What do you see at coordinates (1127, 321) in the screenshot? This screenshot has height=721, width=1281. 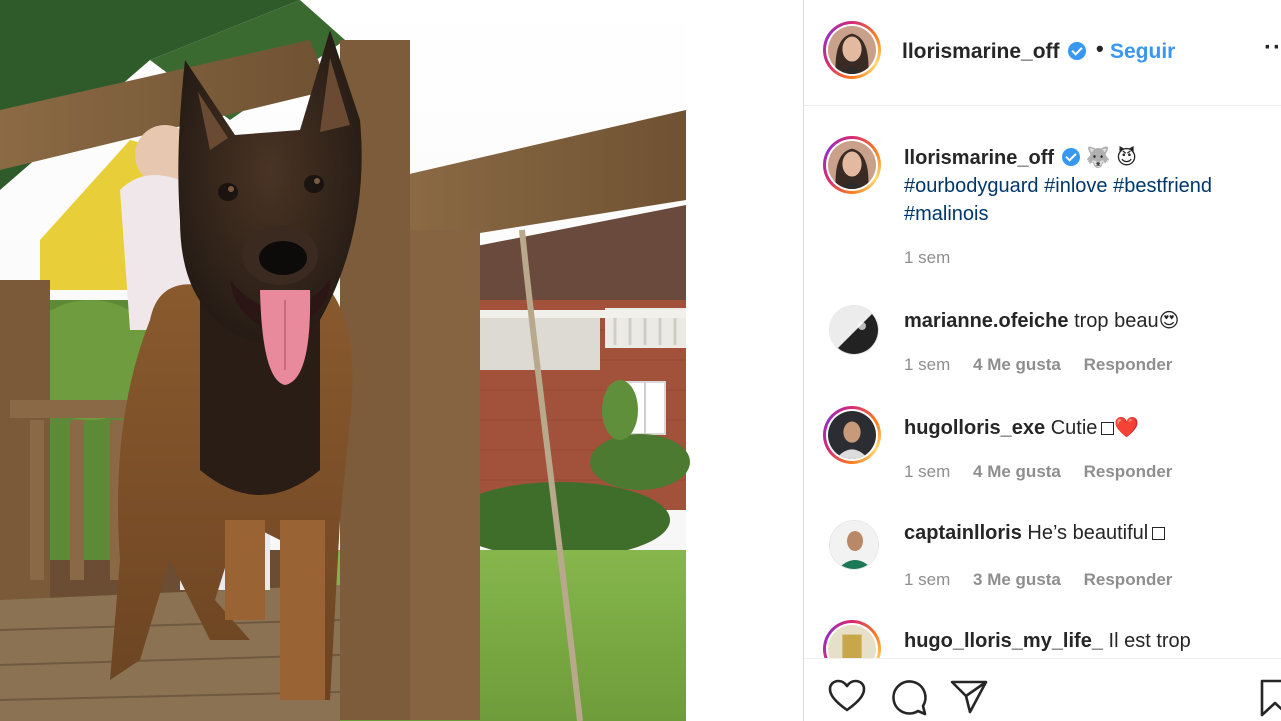 I see `comment-body: trop beau😍` at bounding box center [1127, 321].